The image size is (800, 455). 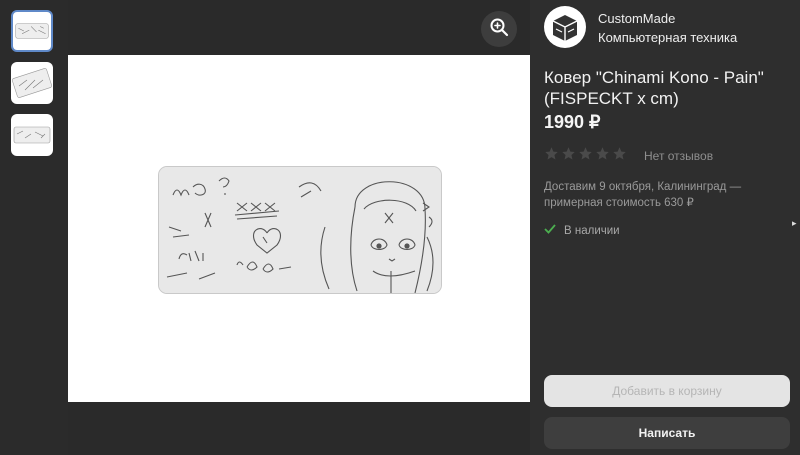 What do you see at coordinates (668, 37) in the screenshot?
I see `seller-category: Компьютерная техника` at bounding box center [668, 37].